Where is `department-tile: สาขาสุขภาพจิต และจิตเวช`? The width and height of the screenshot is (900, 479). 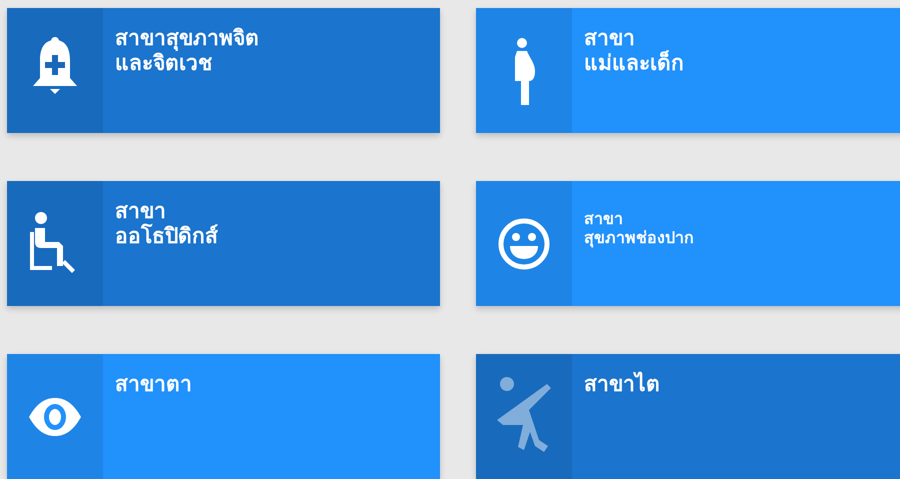
department-tile: สาขาสุขภาพจิต และจิตเวช is located at coordinates (223, 70).